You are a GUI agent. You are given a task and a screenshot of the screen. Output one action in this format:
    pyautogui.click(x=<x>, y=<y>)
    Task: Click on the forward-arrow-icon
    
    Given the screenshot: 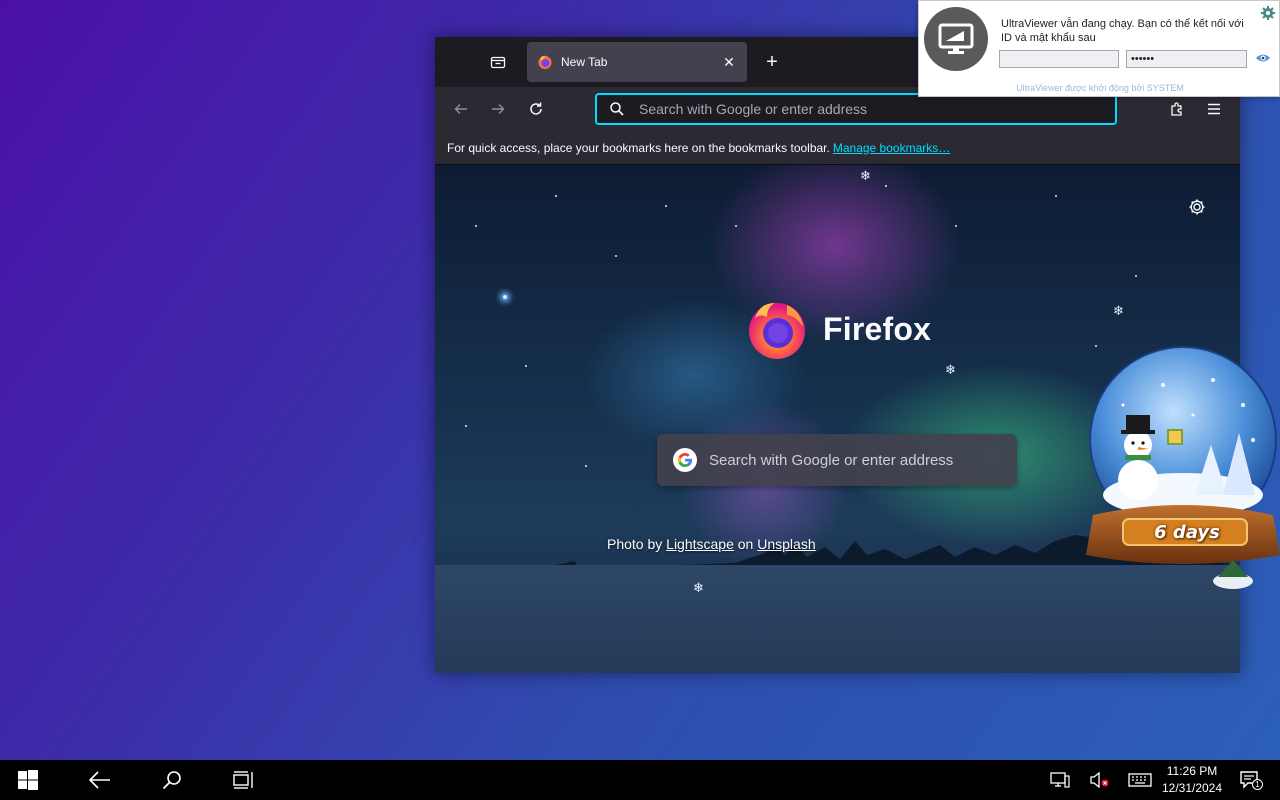 What is the action you would take?
    pyautogui.click(x=498, y=109)
    